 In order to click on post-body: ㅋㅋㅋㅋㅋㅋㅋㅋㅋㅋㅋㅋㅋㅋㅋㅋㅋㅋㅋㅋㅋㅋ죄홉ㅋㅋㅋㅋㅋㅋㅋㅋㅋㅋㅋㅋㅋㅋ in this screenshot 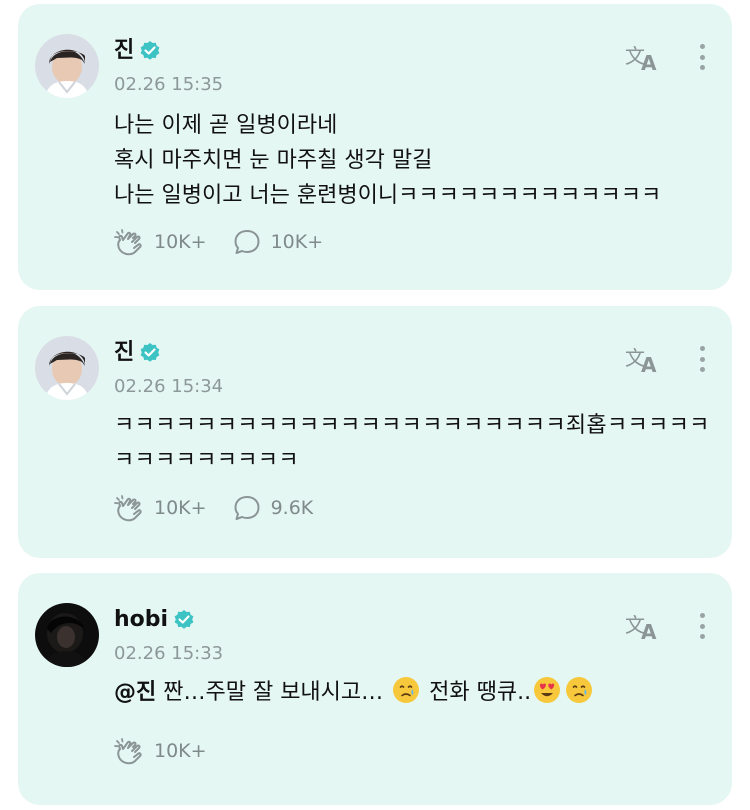, I will do `click(412, 443)`.